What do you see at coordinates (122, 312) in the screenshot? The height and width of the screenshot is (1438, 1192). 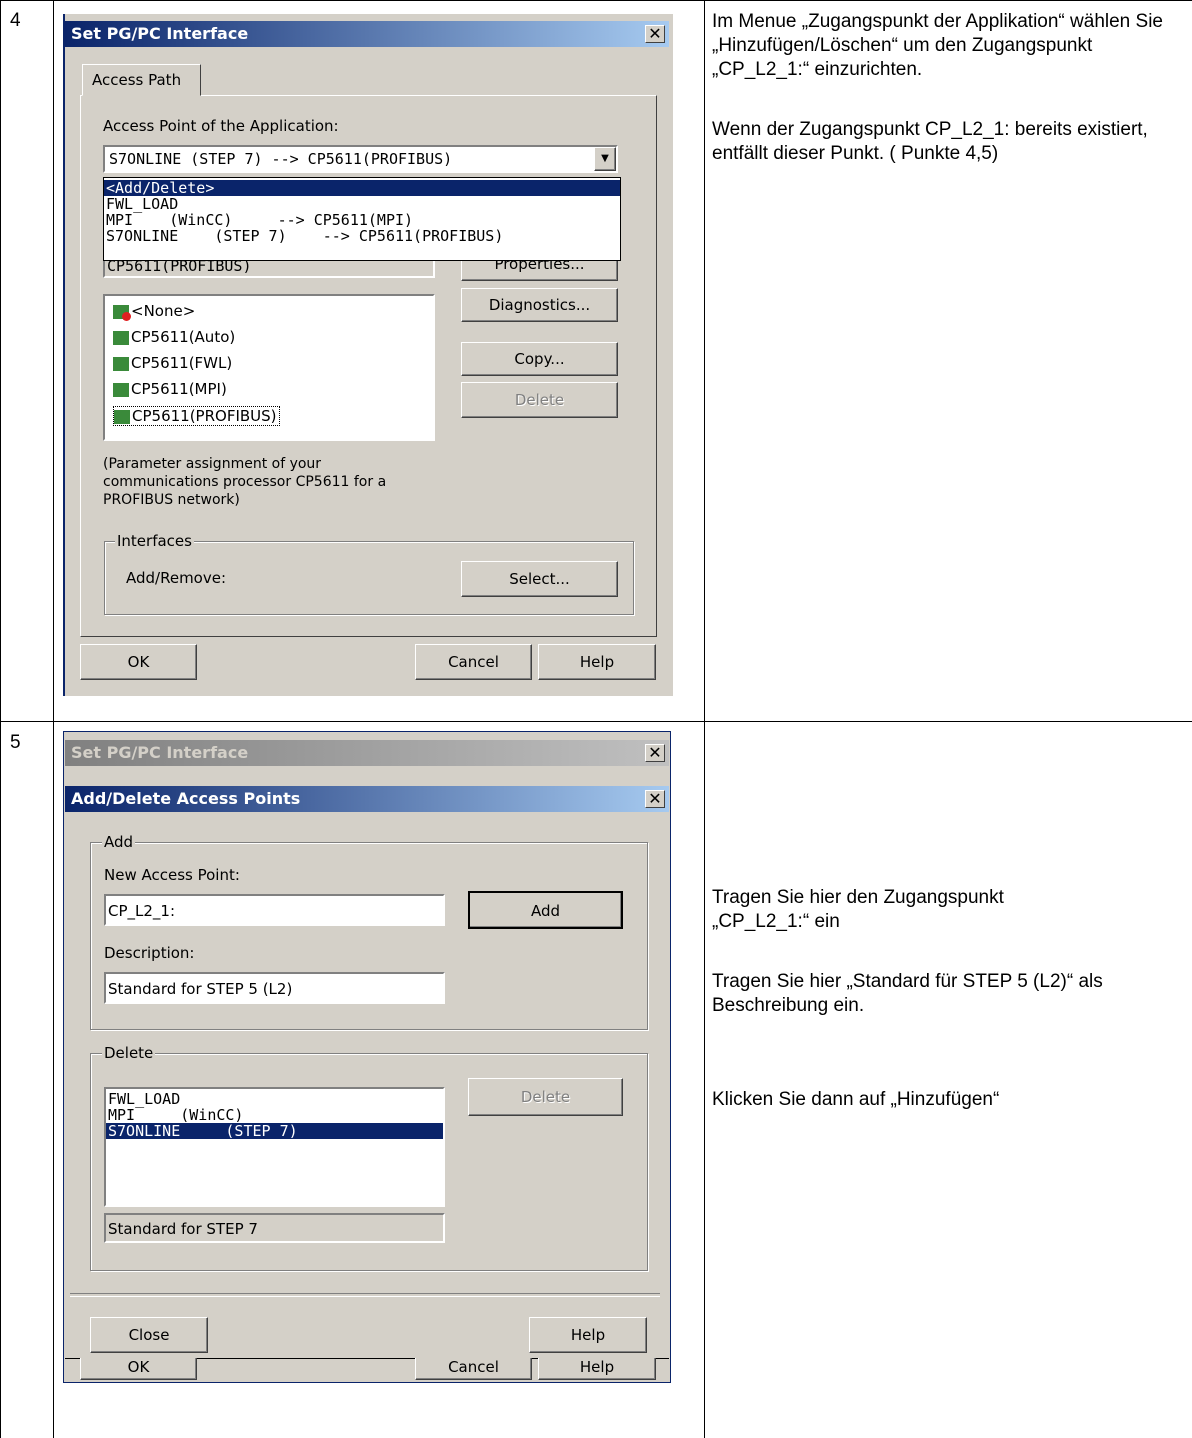 I see `interface-none-icon` at bounding box center [122, 312].